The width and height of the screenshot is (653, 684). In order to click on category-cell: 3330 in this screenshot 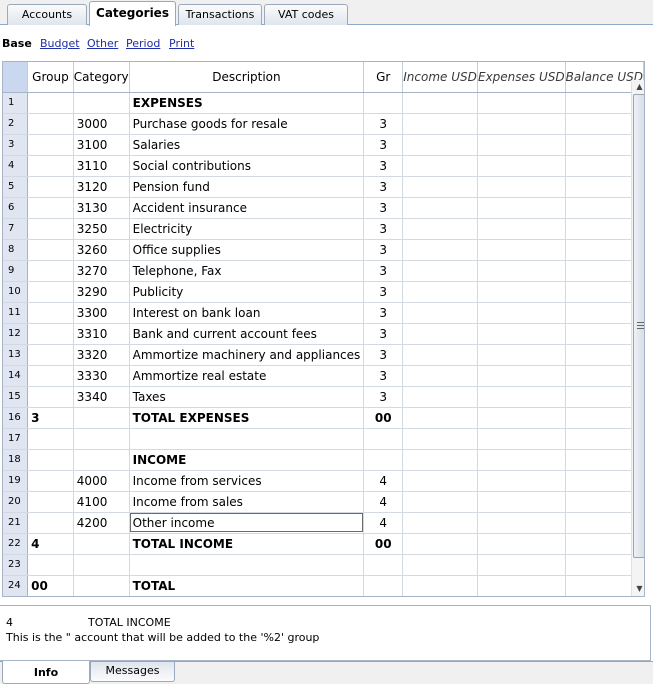, I will do `click(101, 376)`.